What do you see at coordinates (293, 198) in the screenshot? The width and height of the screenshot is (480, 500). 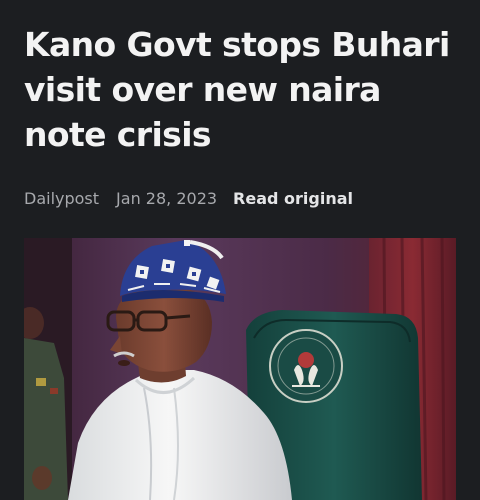 I see `read-original-link: Read original` at bounding box center [293, 198].